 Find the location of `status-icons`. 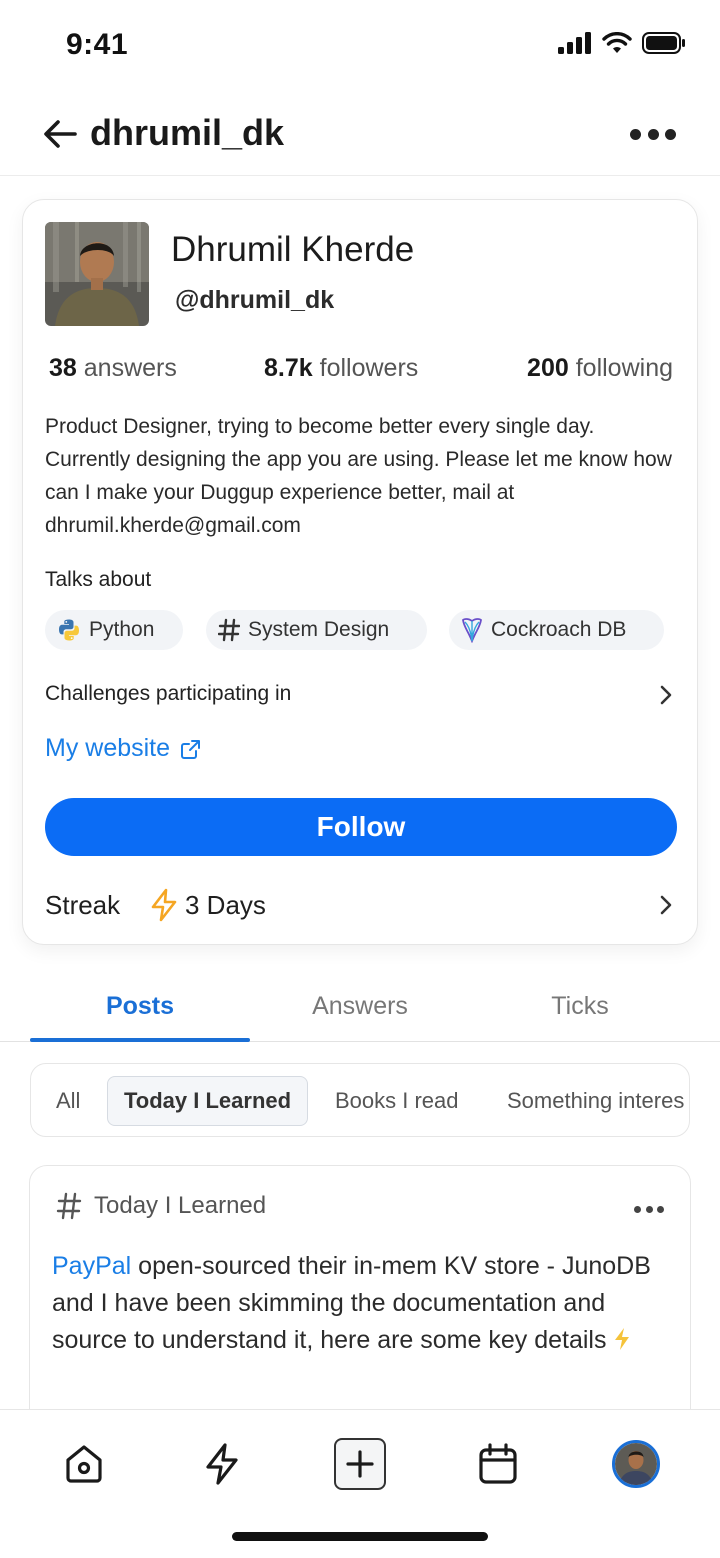

status-icons is located at coordinates (622, 43).